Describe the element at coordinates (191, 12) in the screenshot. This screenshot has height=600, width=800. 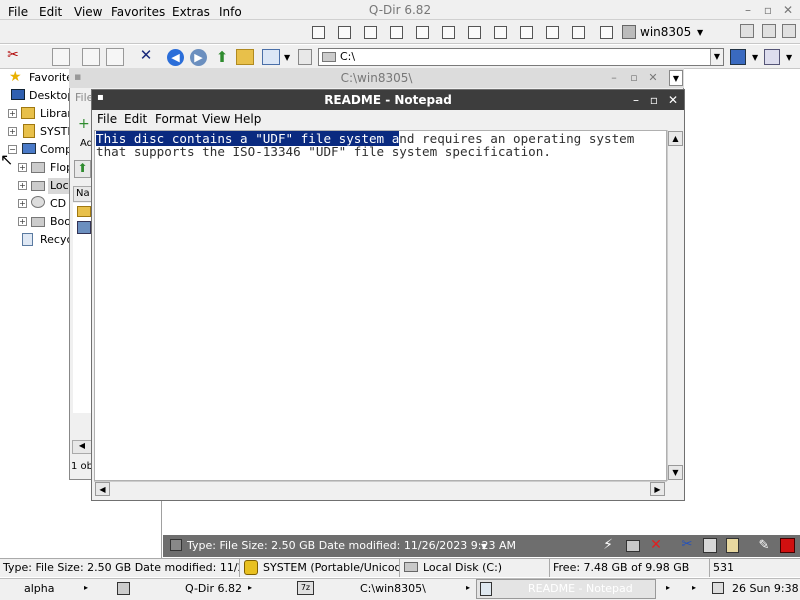
I see `menu-extras: Extras` at that location.